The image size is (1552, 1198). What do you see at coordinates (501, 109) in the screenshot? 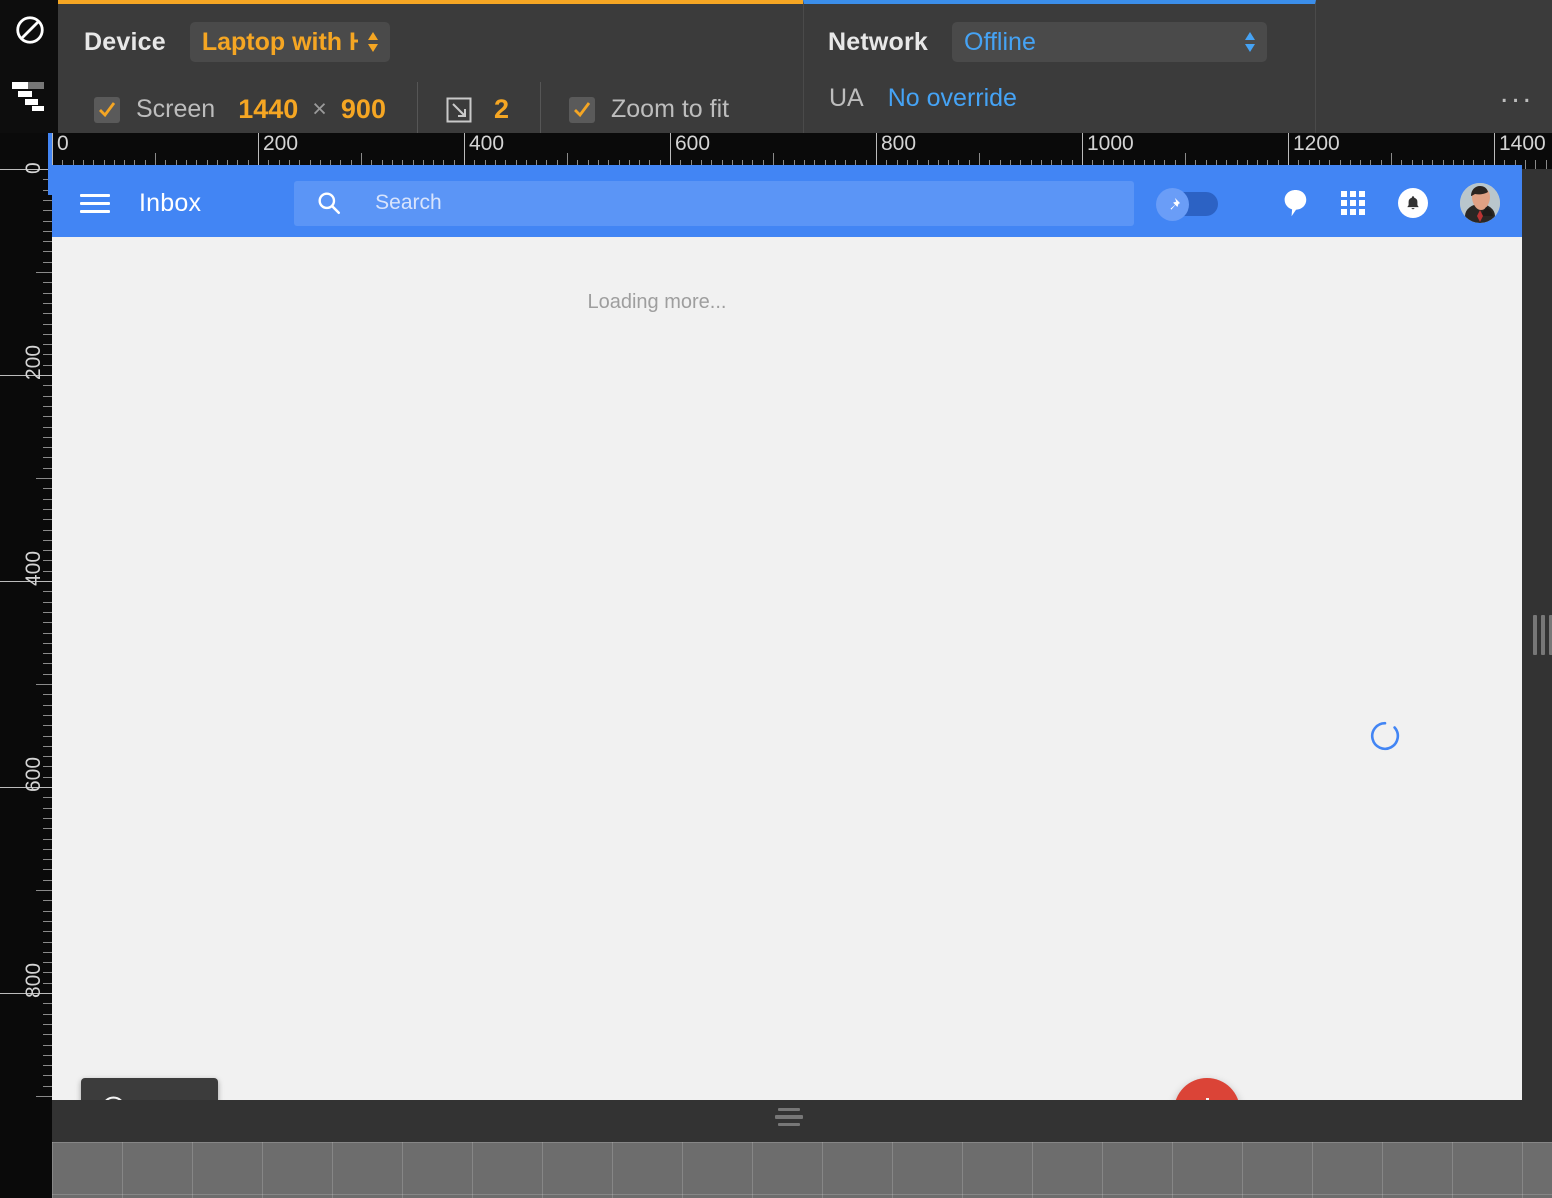
I see `device-pixel-ratio-value: 2` at bounding box center [501, 109].